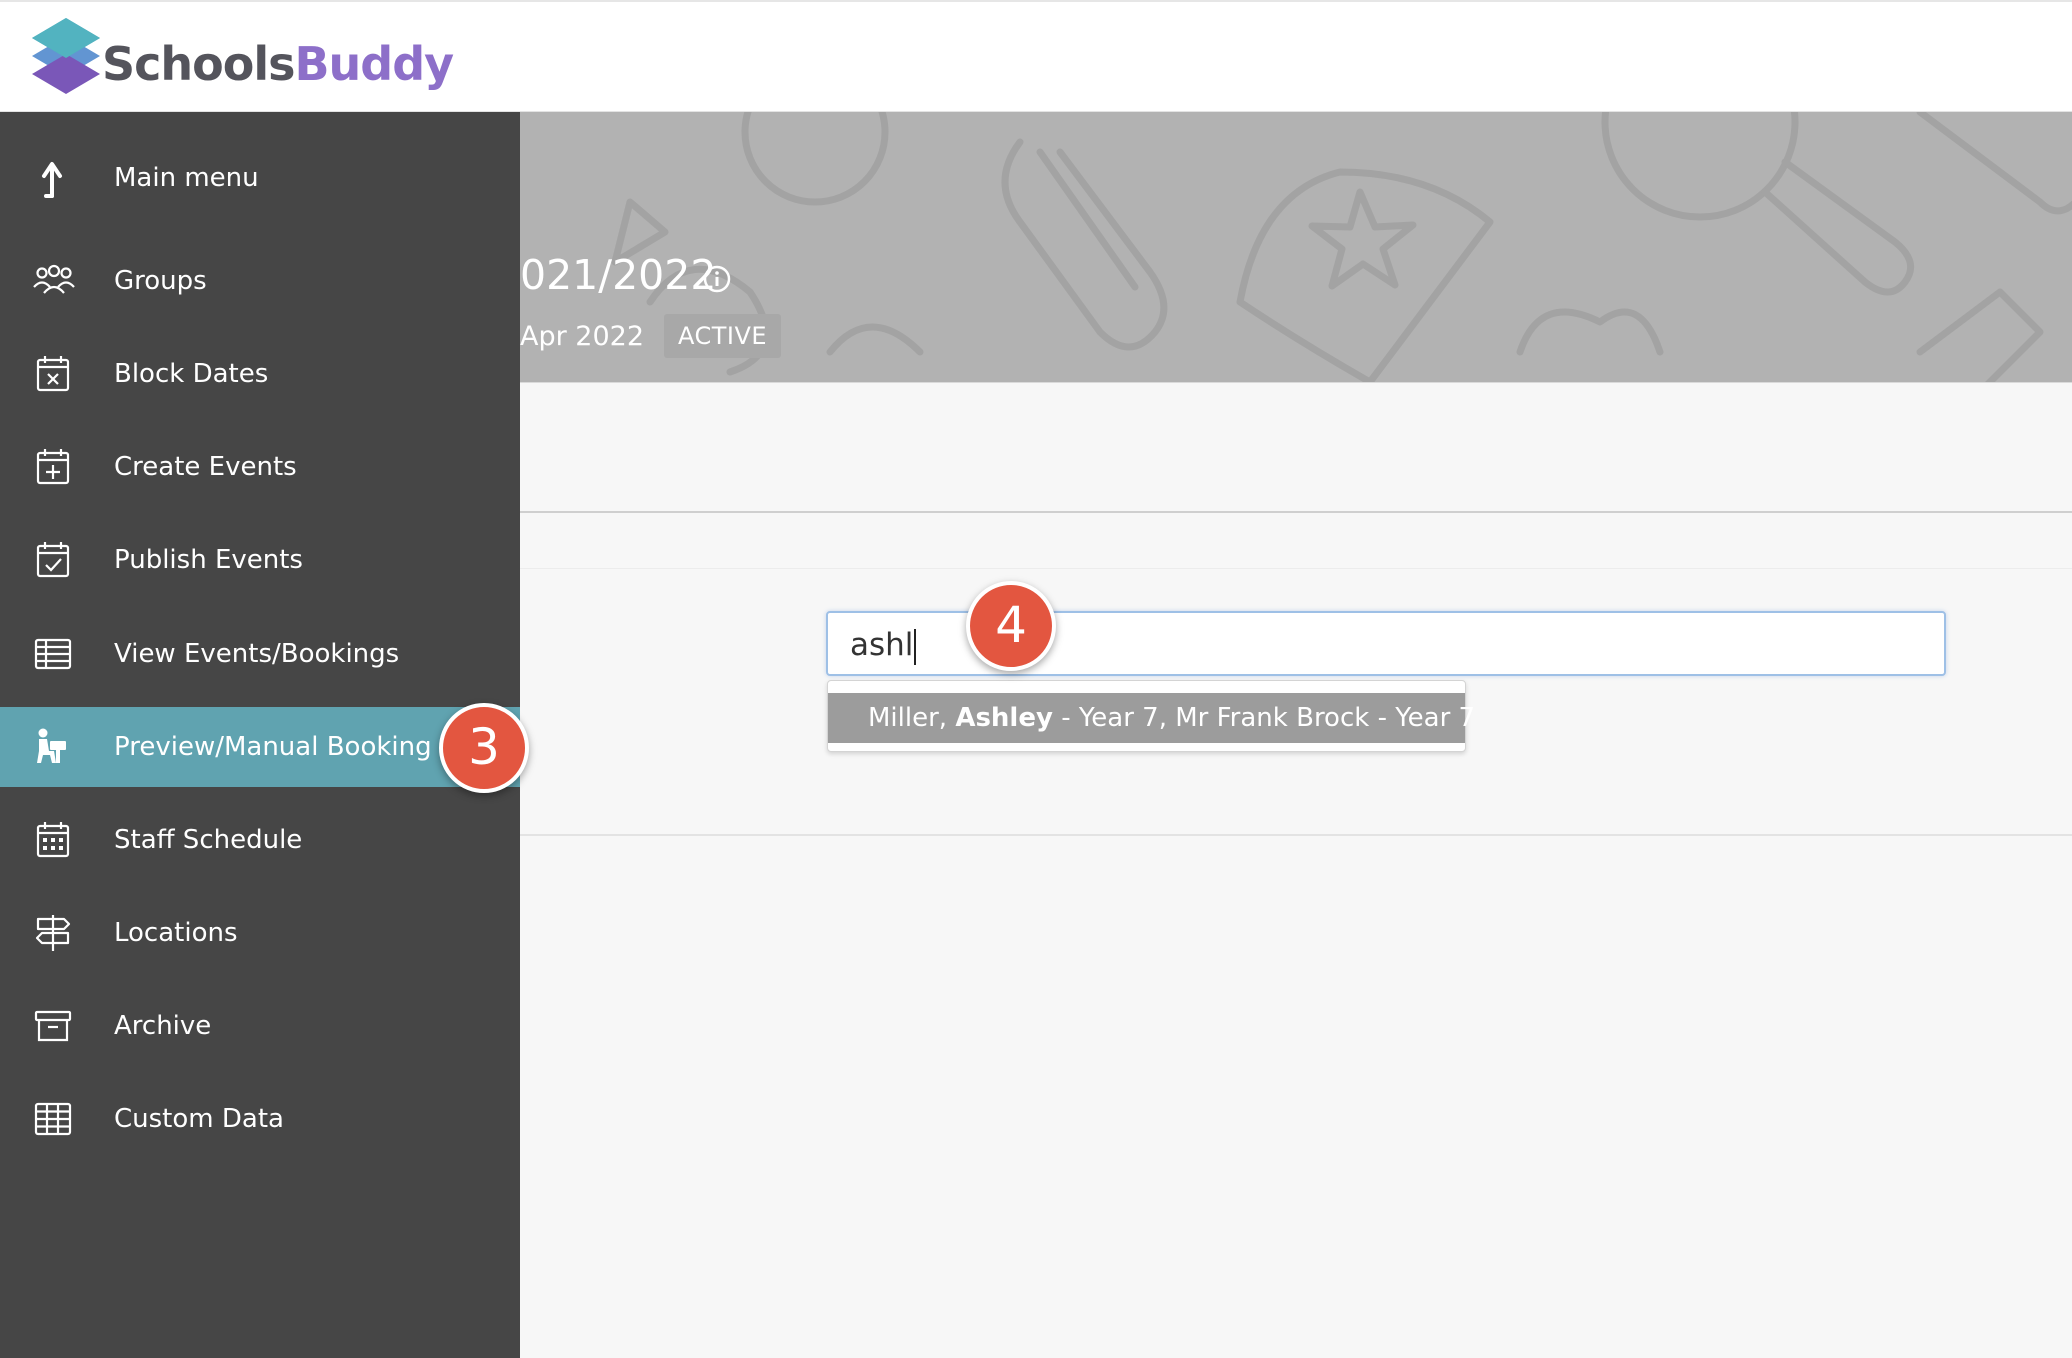 This screenshot has height=1358, width=2072. What do you see at coordinates (260, 1026) in the screenshot?
I see `sidebar-item-archive: Archive` at bounding box center [260, 1026].